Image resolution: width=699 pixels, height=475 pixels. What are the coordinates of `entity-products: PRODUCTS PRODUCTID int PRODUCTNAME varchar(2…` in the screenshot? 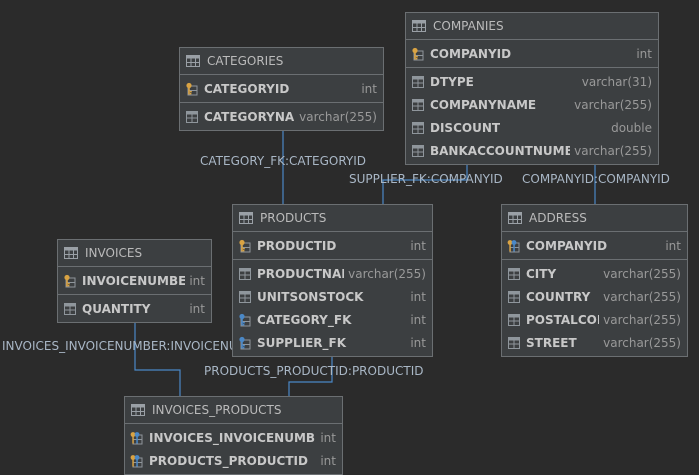 It's located at (332, 280).